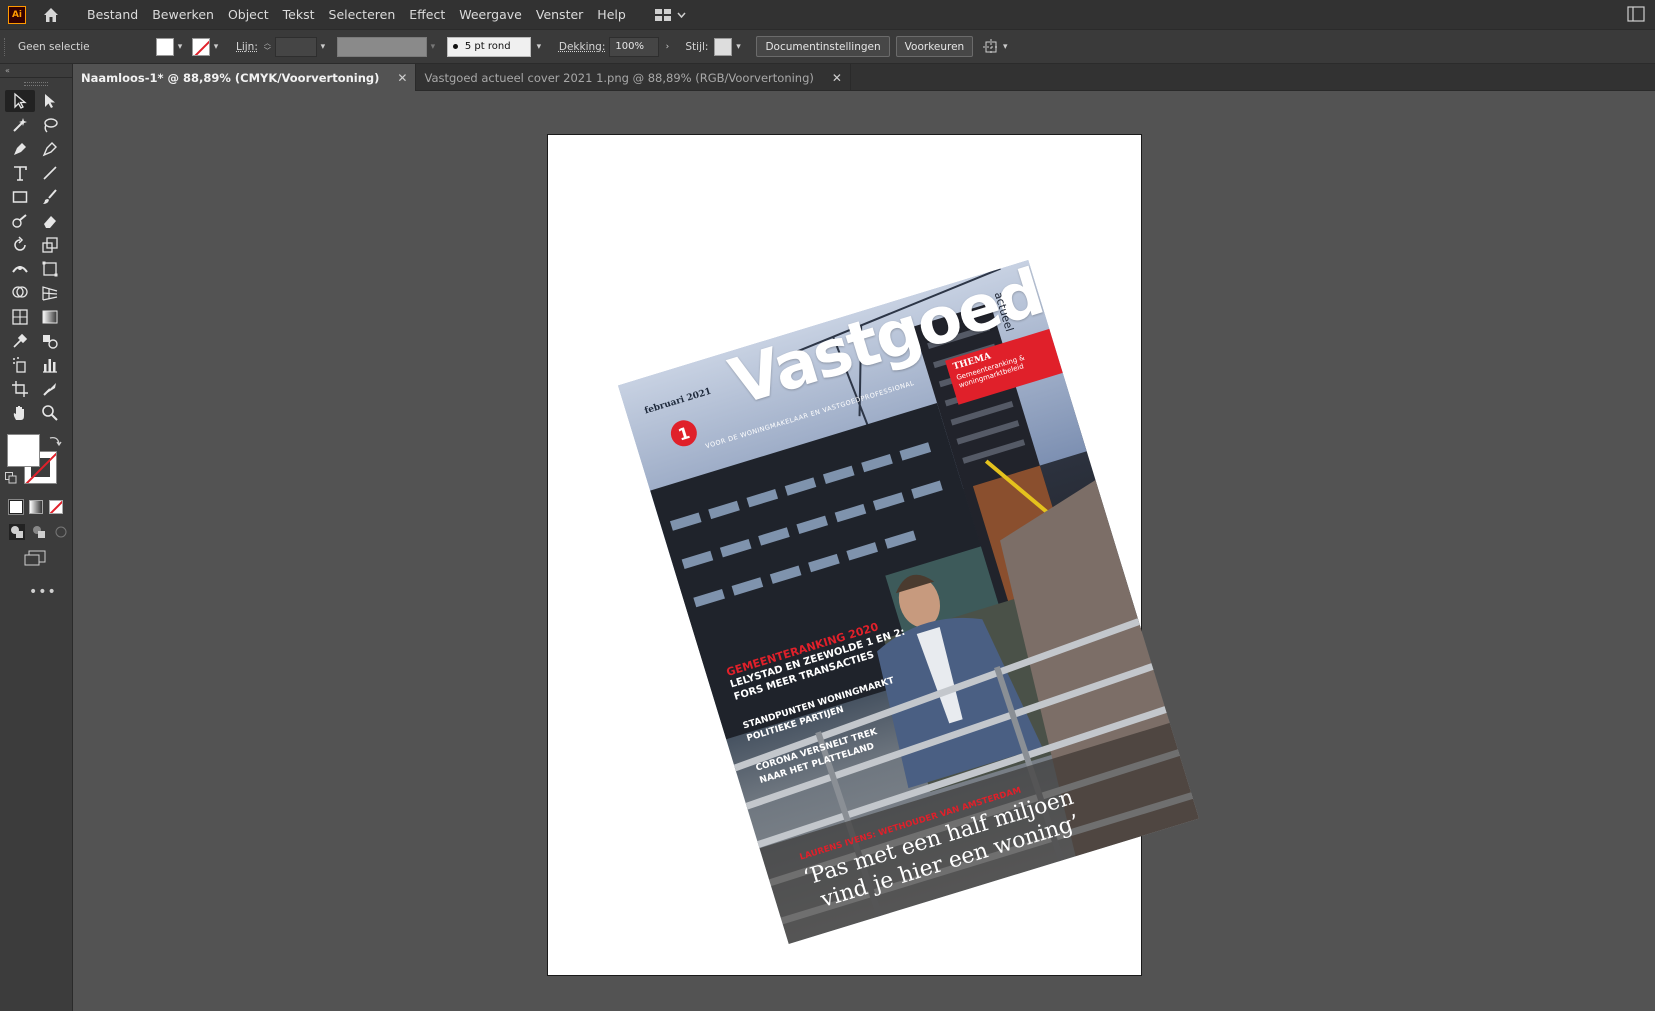 This screenshot has width=1655, height=1011. I want to click on layout-grid-icon, so click(662, 14).